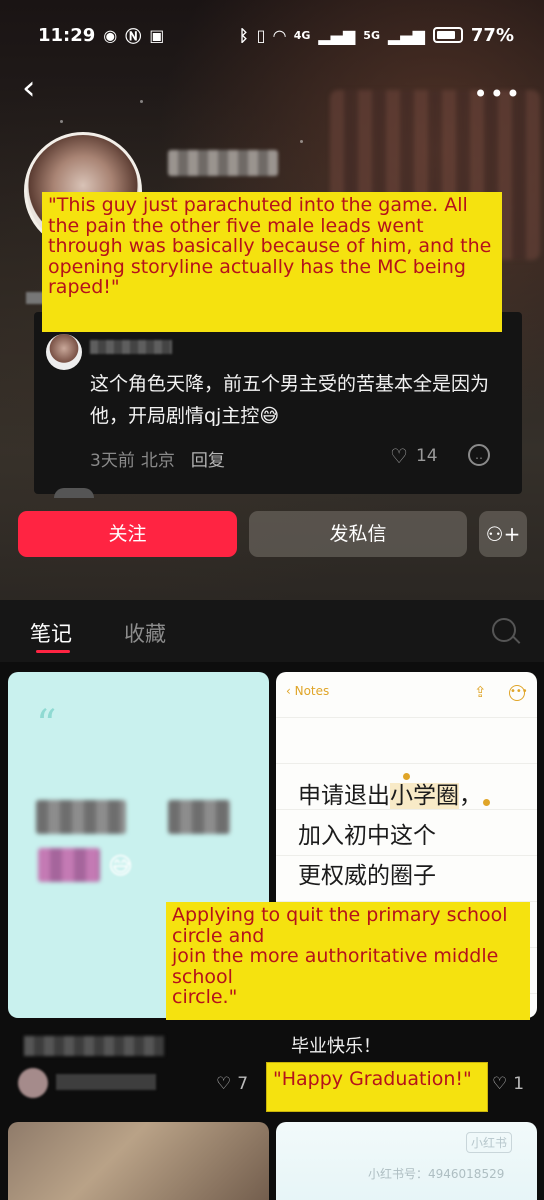 The width and height of the screenshot is (544, 1200). Describe the element at coordinates (447, 35) in the screenshot. I see `battery-icon` at that location.